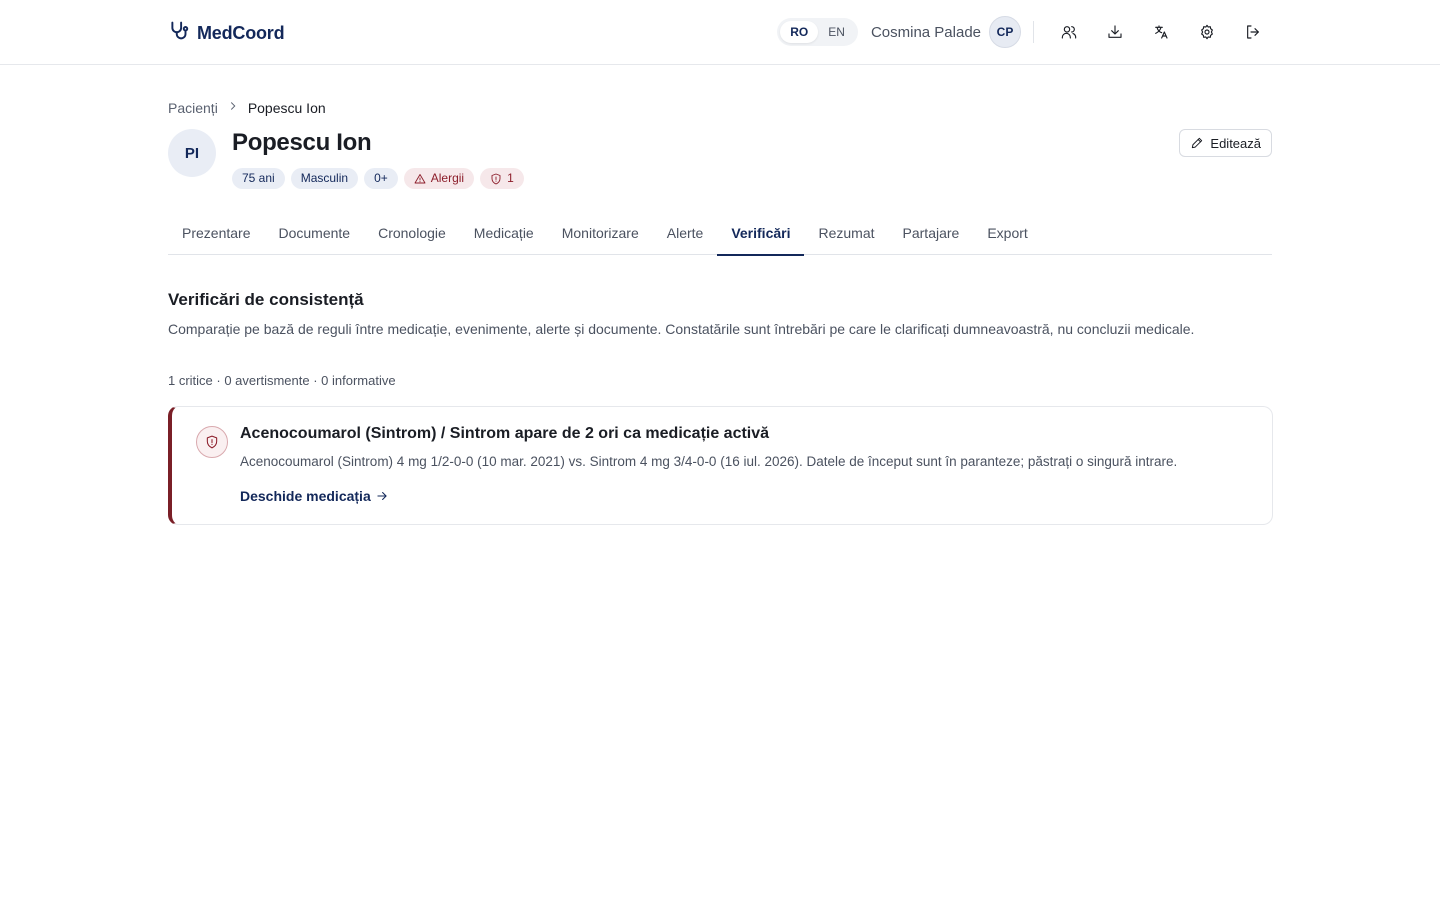  What do you see at coordinates (1161, 32) in the screenshot?
I see `translate-icon` at bounding box center [1161, 32].